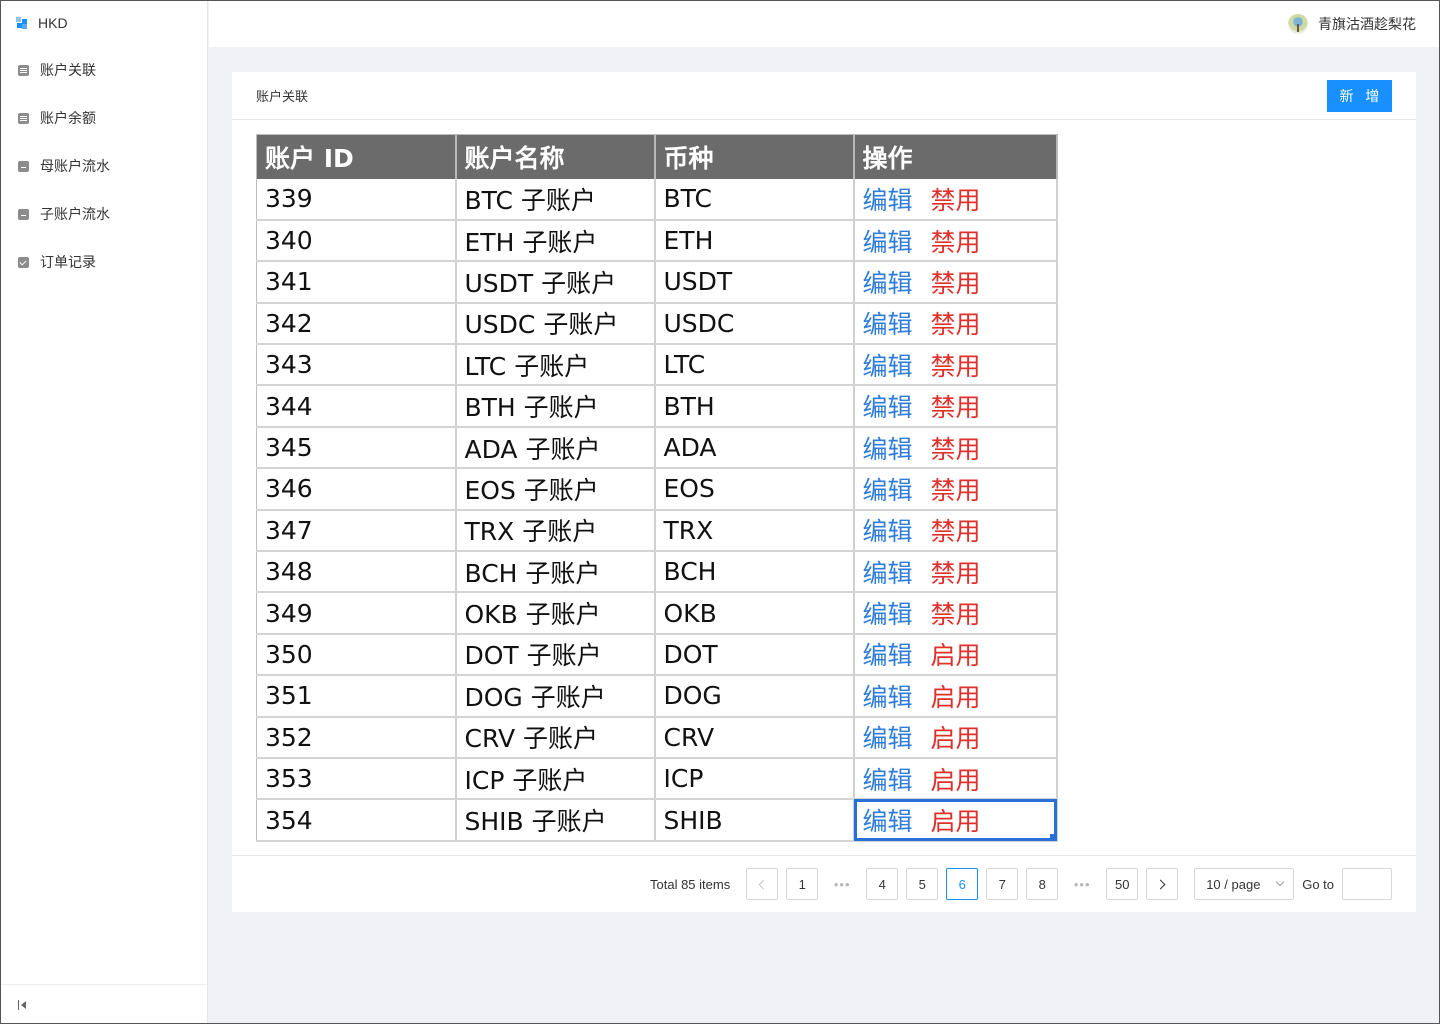 The height and width of the screenshot is (1024, 1440). Describe the element at coordinates (103, 70) in the screenshot. I see `sidebar-item-account-link: 账户关联` at that location.